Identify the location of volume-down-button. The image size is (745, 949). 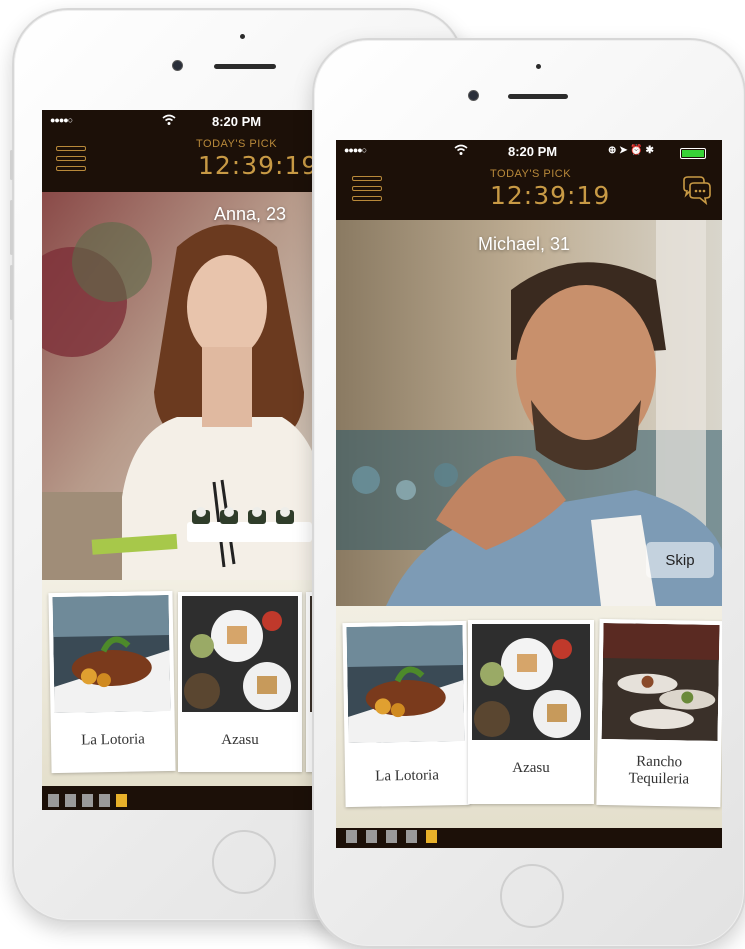
(11, 292).